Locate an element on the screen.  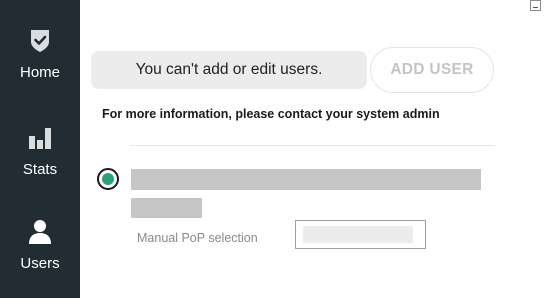
manual-pop-label: Manual PoP selection is located at coordinates (197, 238).